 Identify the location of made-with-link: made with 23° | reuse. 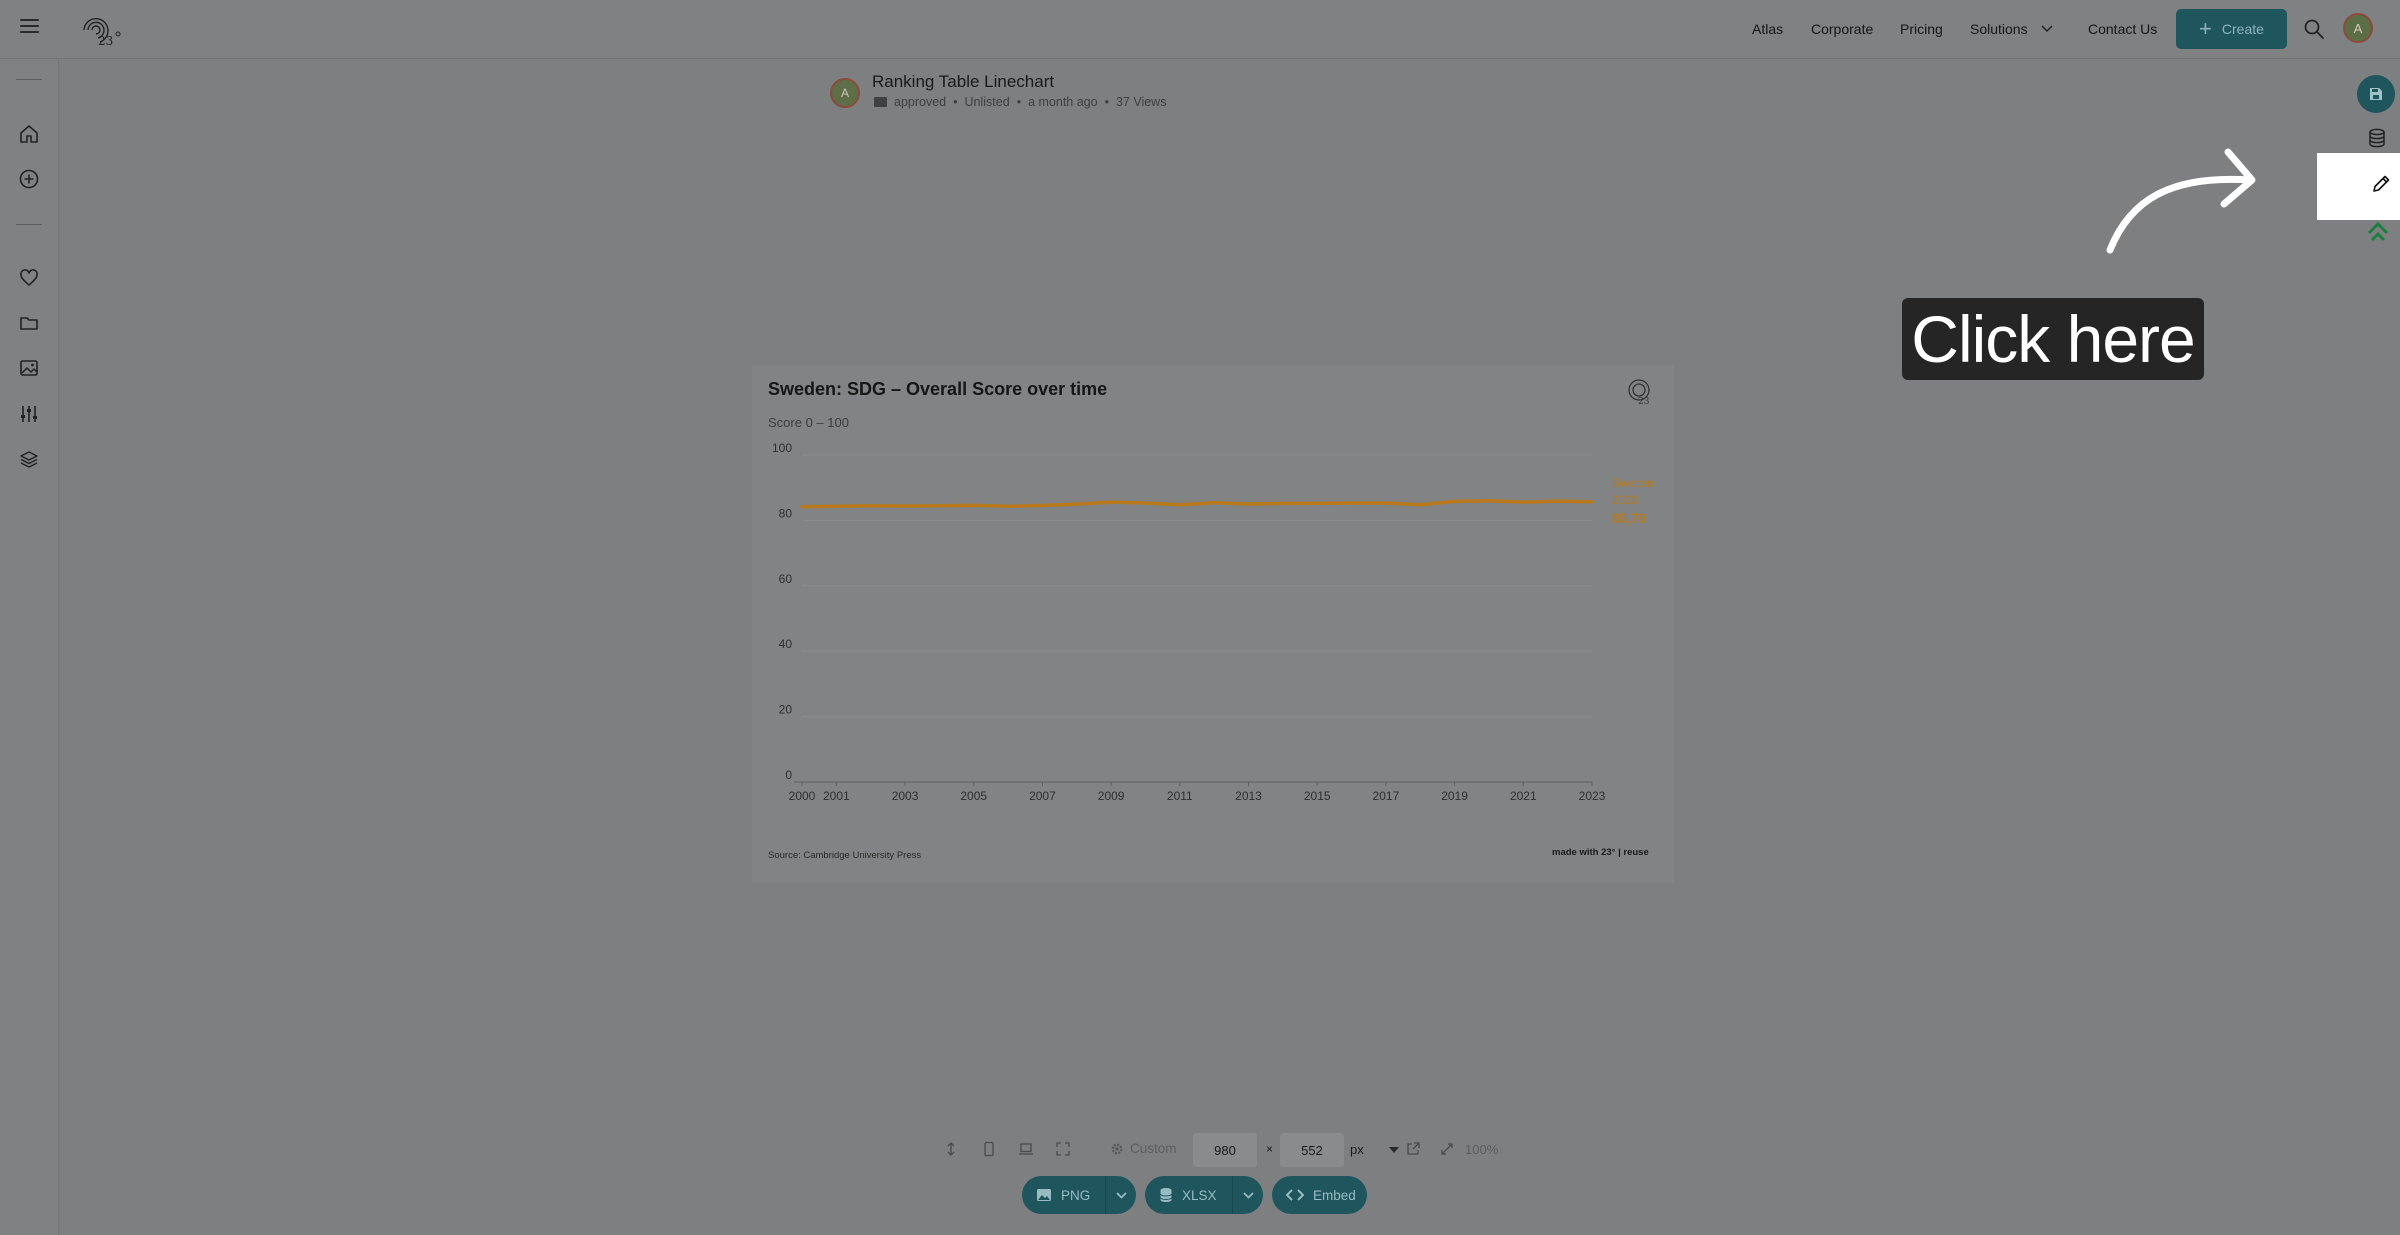
(1600, 852).